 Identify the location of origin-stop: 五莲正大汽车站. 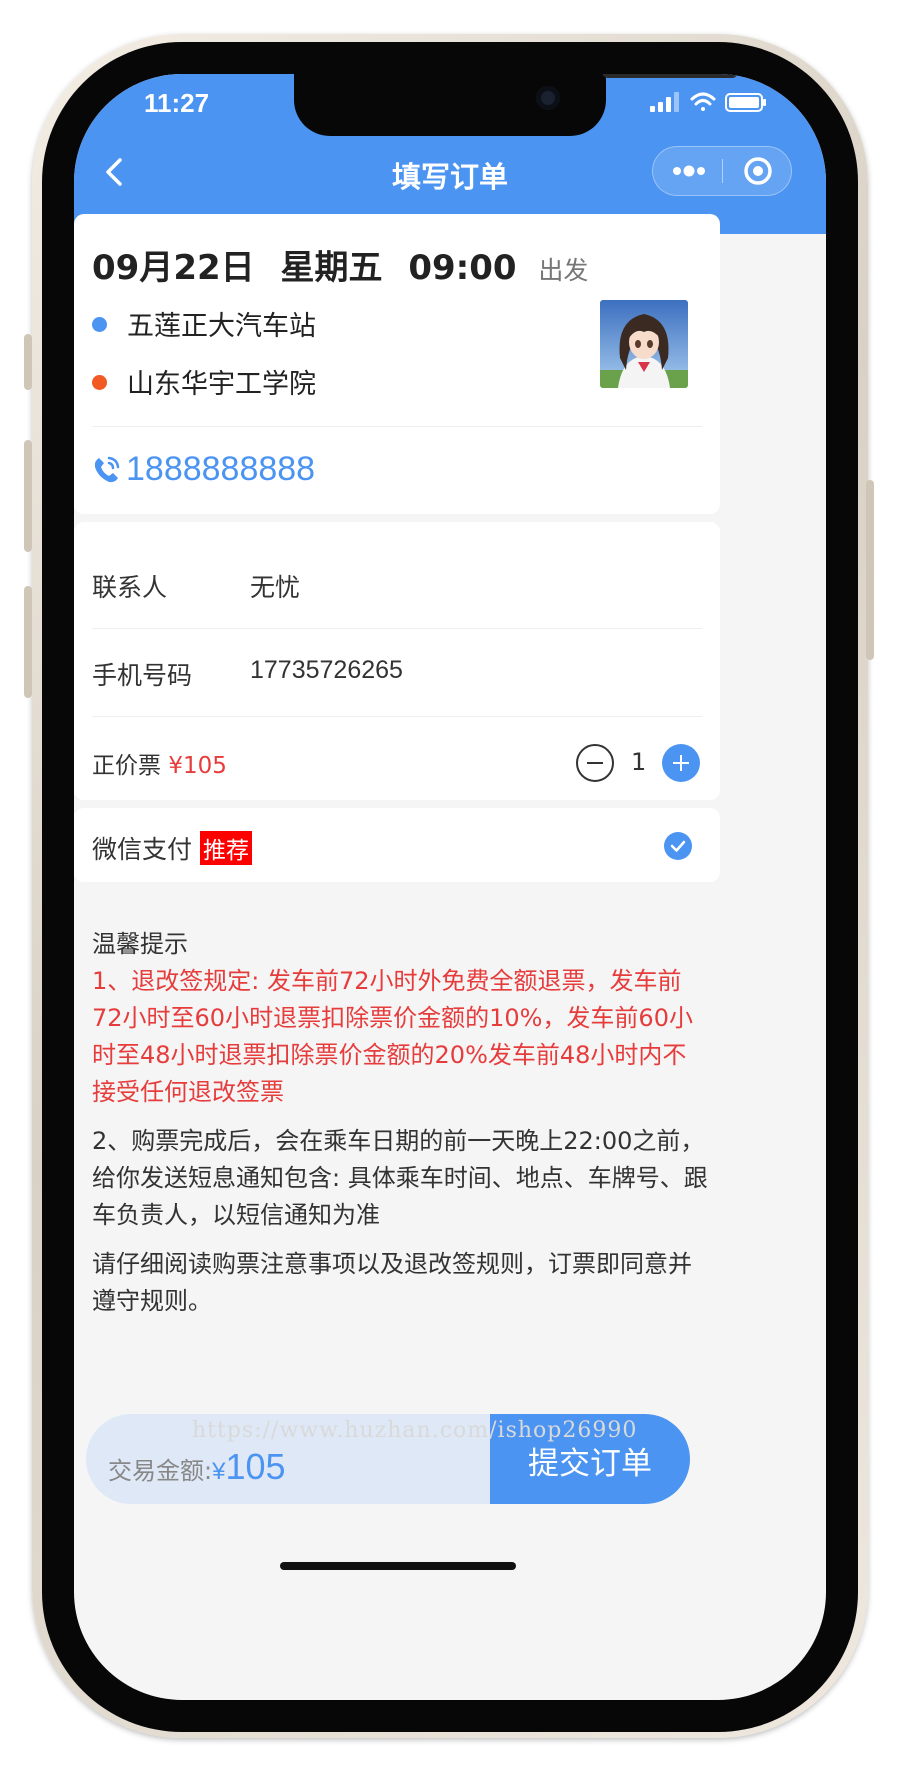
(204, 323).